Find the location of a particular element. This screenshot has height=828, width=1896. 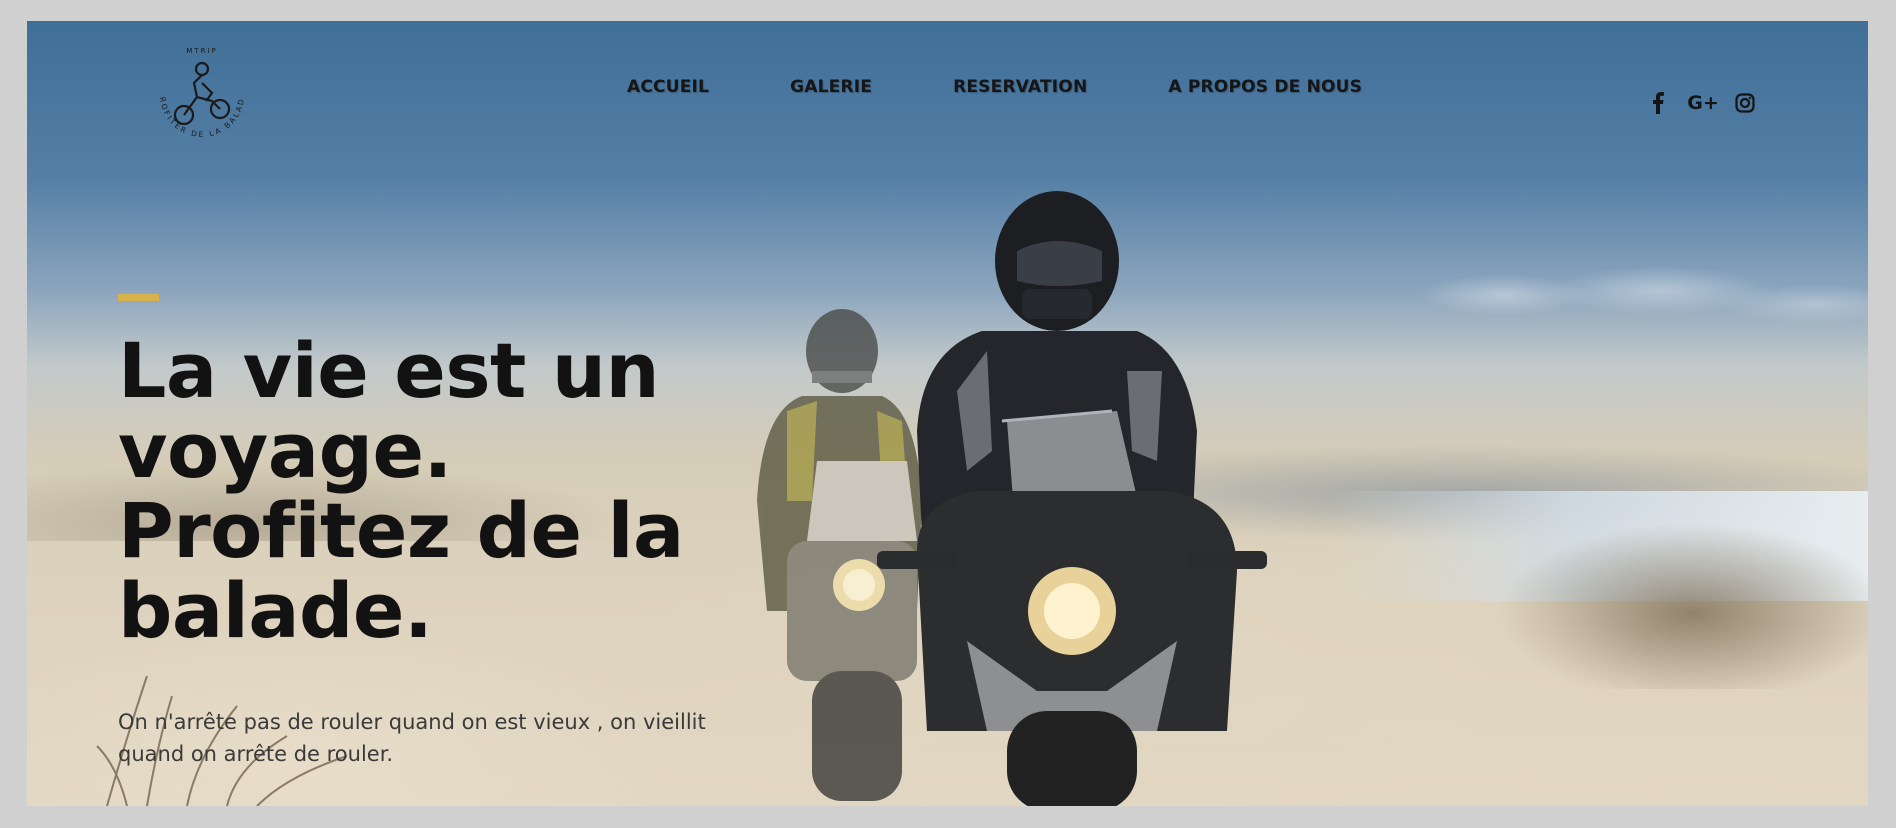

logo-top-text: MTRIP is located at coordinates (201, 51).